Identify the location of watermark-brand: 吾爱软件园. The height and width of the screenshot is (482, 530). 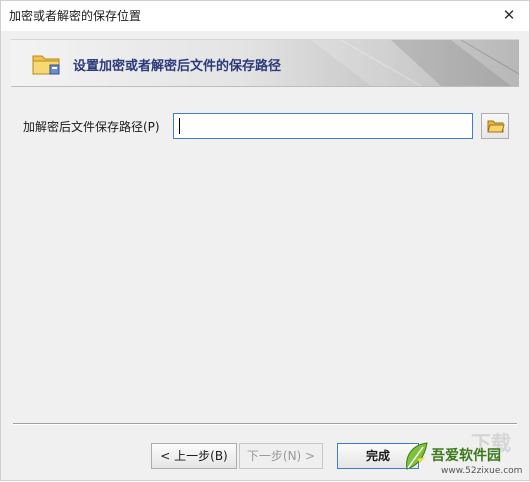
(466, 456).